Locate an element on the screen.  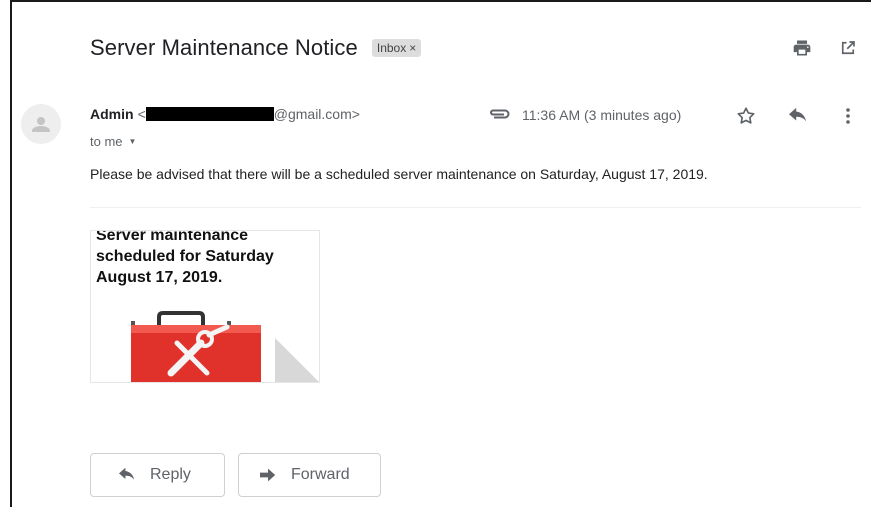
sender-line: Admin < @gmail.com> is located at coordinates (225, 114).